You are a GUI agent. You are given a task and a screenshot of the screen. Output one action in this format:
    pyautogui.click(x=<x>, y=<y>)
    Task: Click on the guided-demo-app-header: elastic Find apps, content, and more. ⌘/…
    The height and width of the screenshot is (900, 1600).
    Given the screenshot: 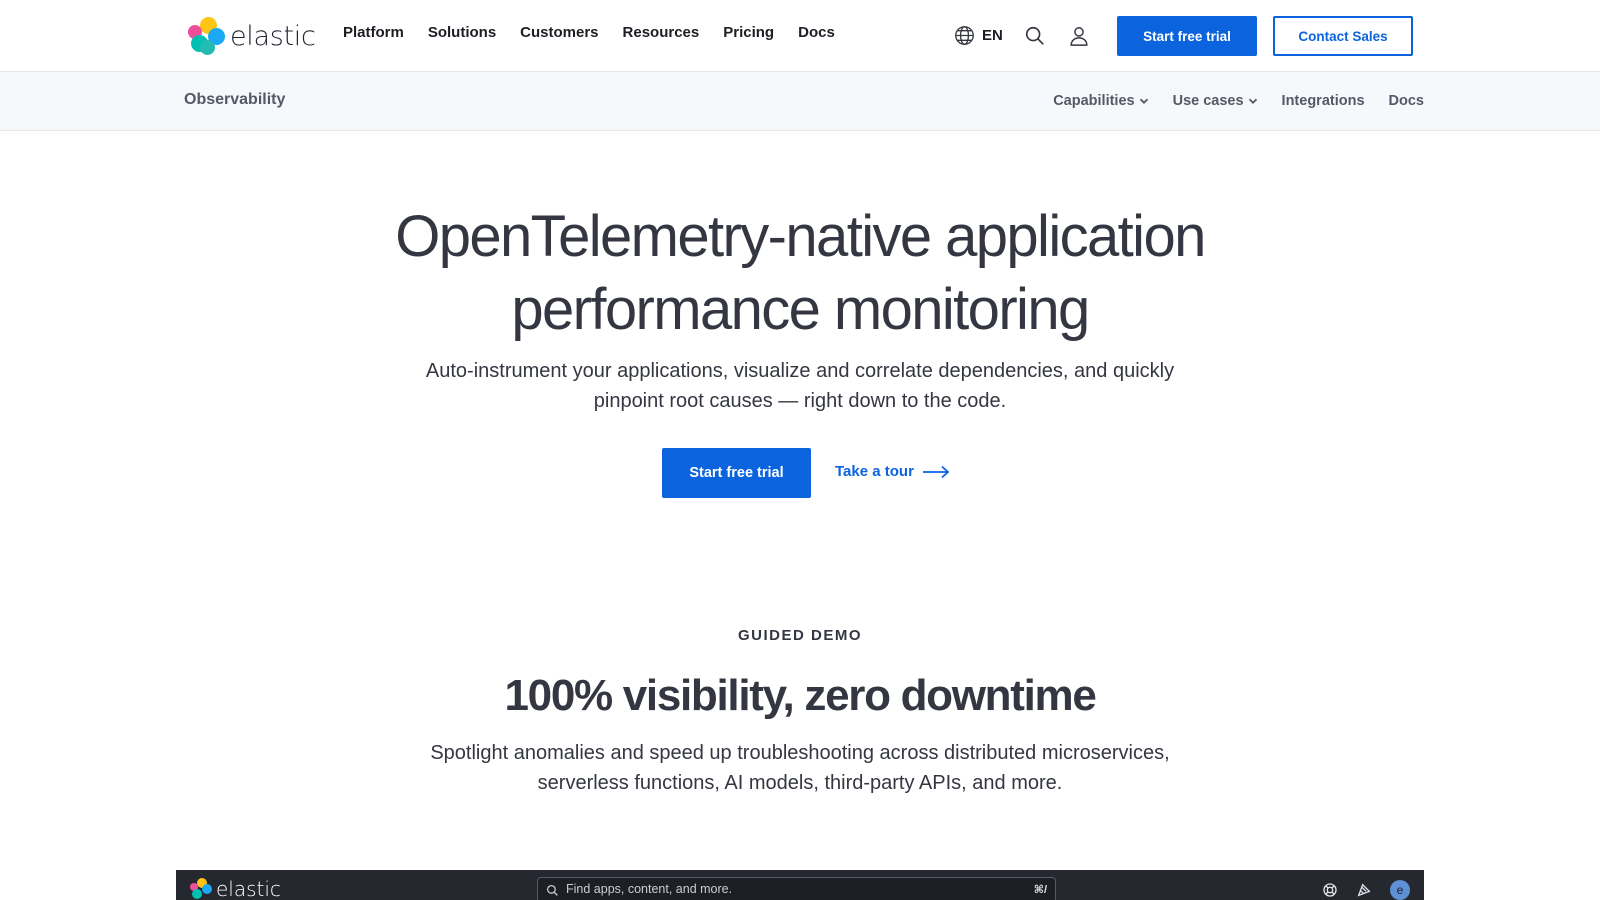 What is the action you would take?
    pyautogui.click(x=800, y=885)
    